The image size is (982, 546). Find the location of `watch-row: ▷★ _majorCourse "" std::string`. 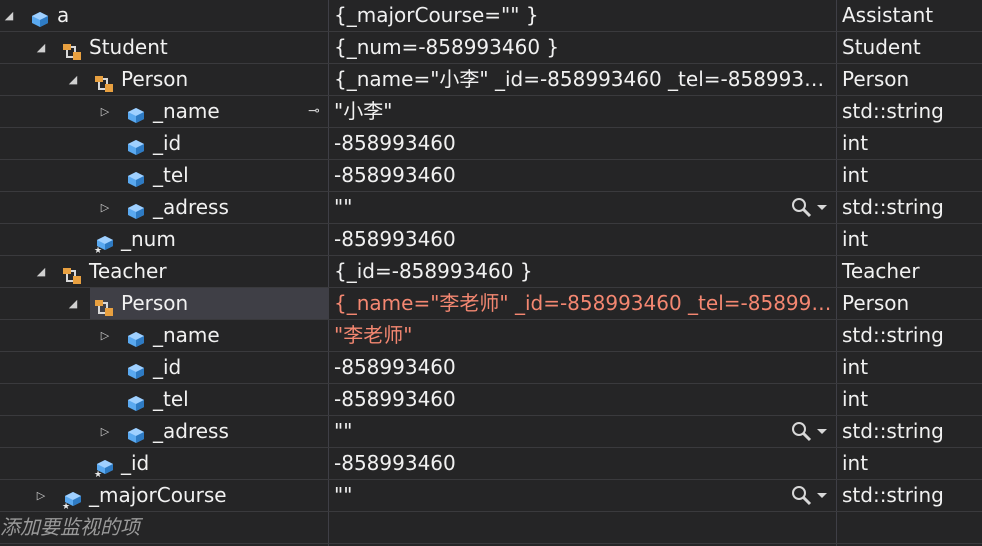

watch-row: ▷★ _majorCourse "" std::string is located at coordinates (491, 496).